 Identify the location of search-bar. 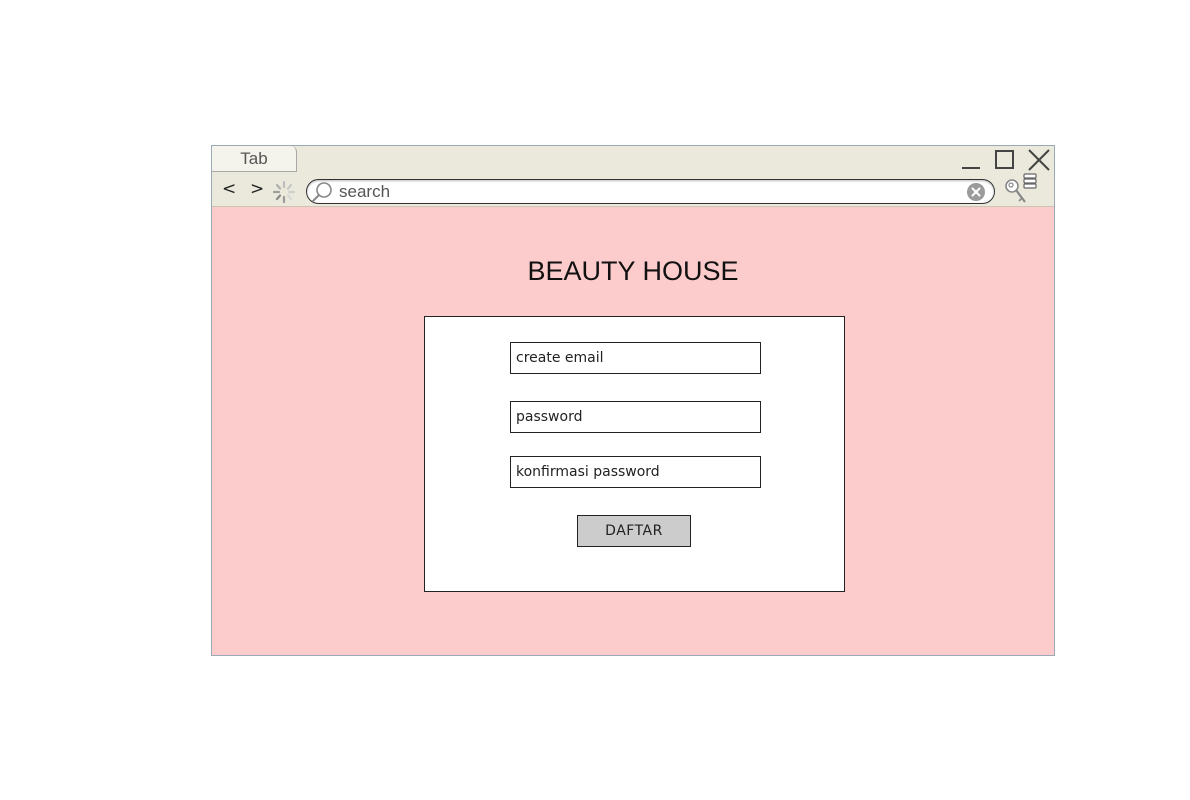
(650, 191).